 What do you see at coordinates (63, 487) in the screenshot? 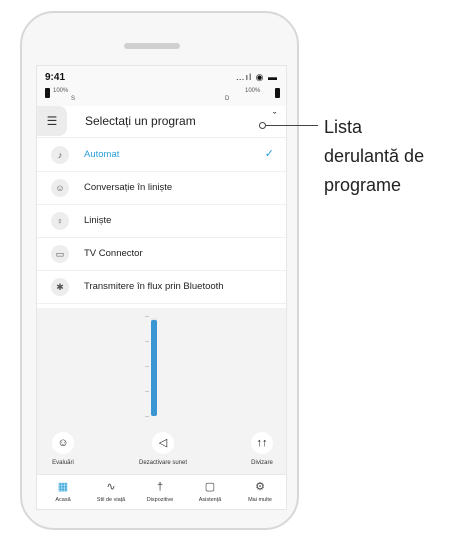
I see `grid-icon: ▦` at bounding box center [63, 487].